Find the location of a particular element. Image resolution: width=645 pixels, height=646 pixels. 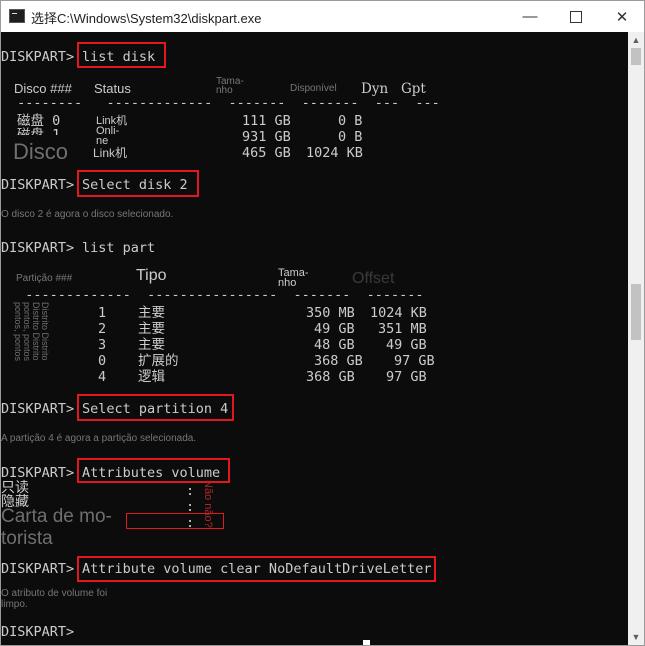

maximize-button is located at coordinates (576, 16).